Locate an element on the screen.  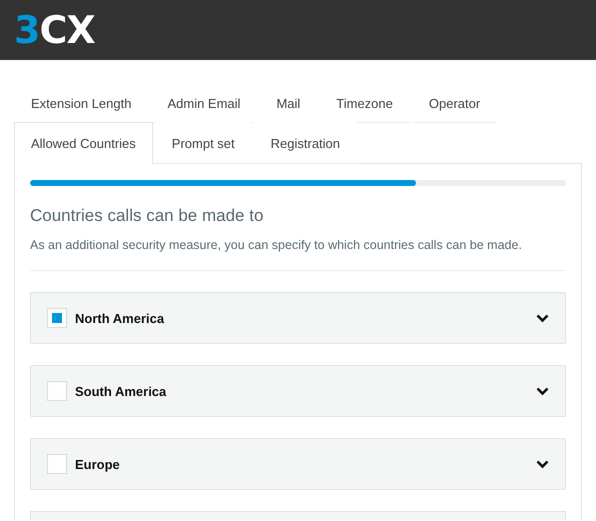
region-name: Europe is located at coordinates (98, 464).